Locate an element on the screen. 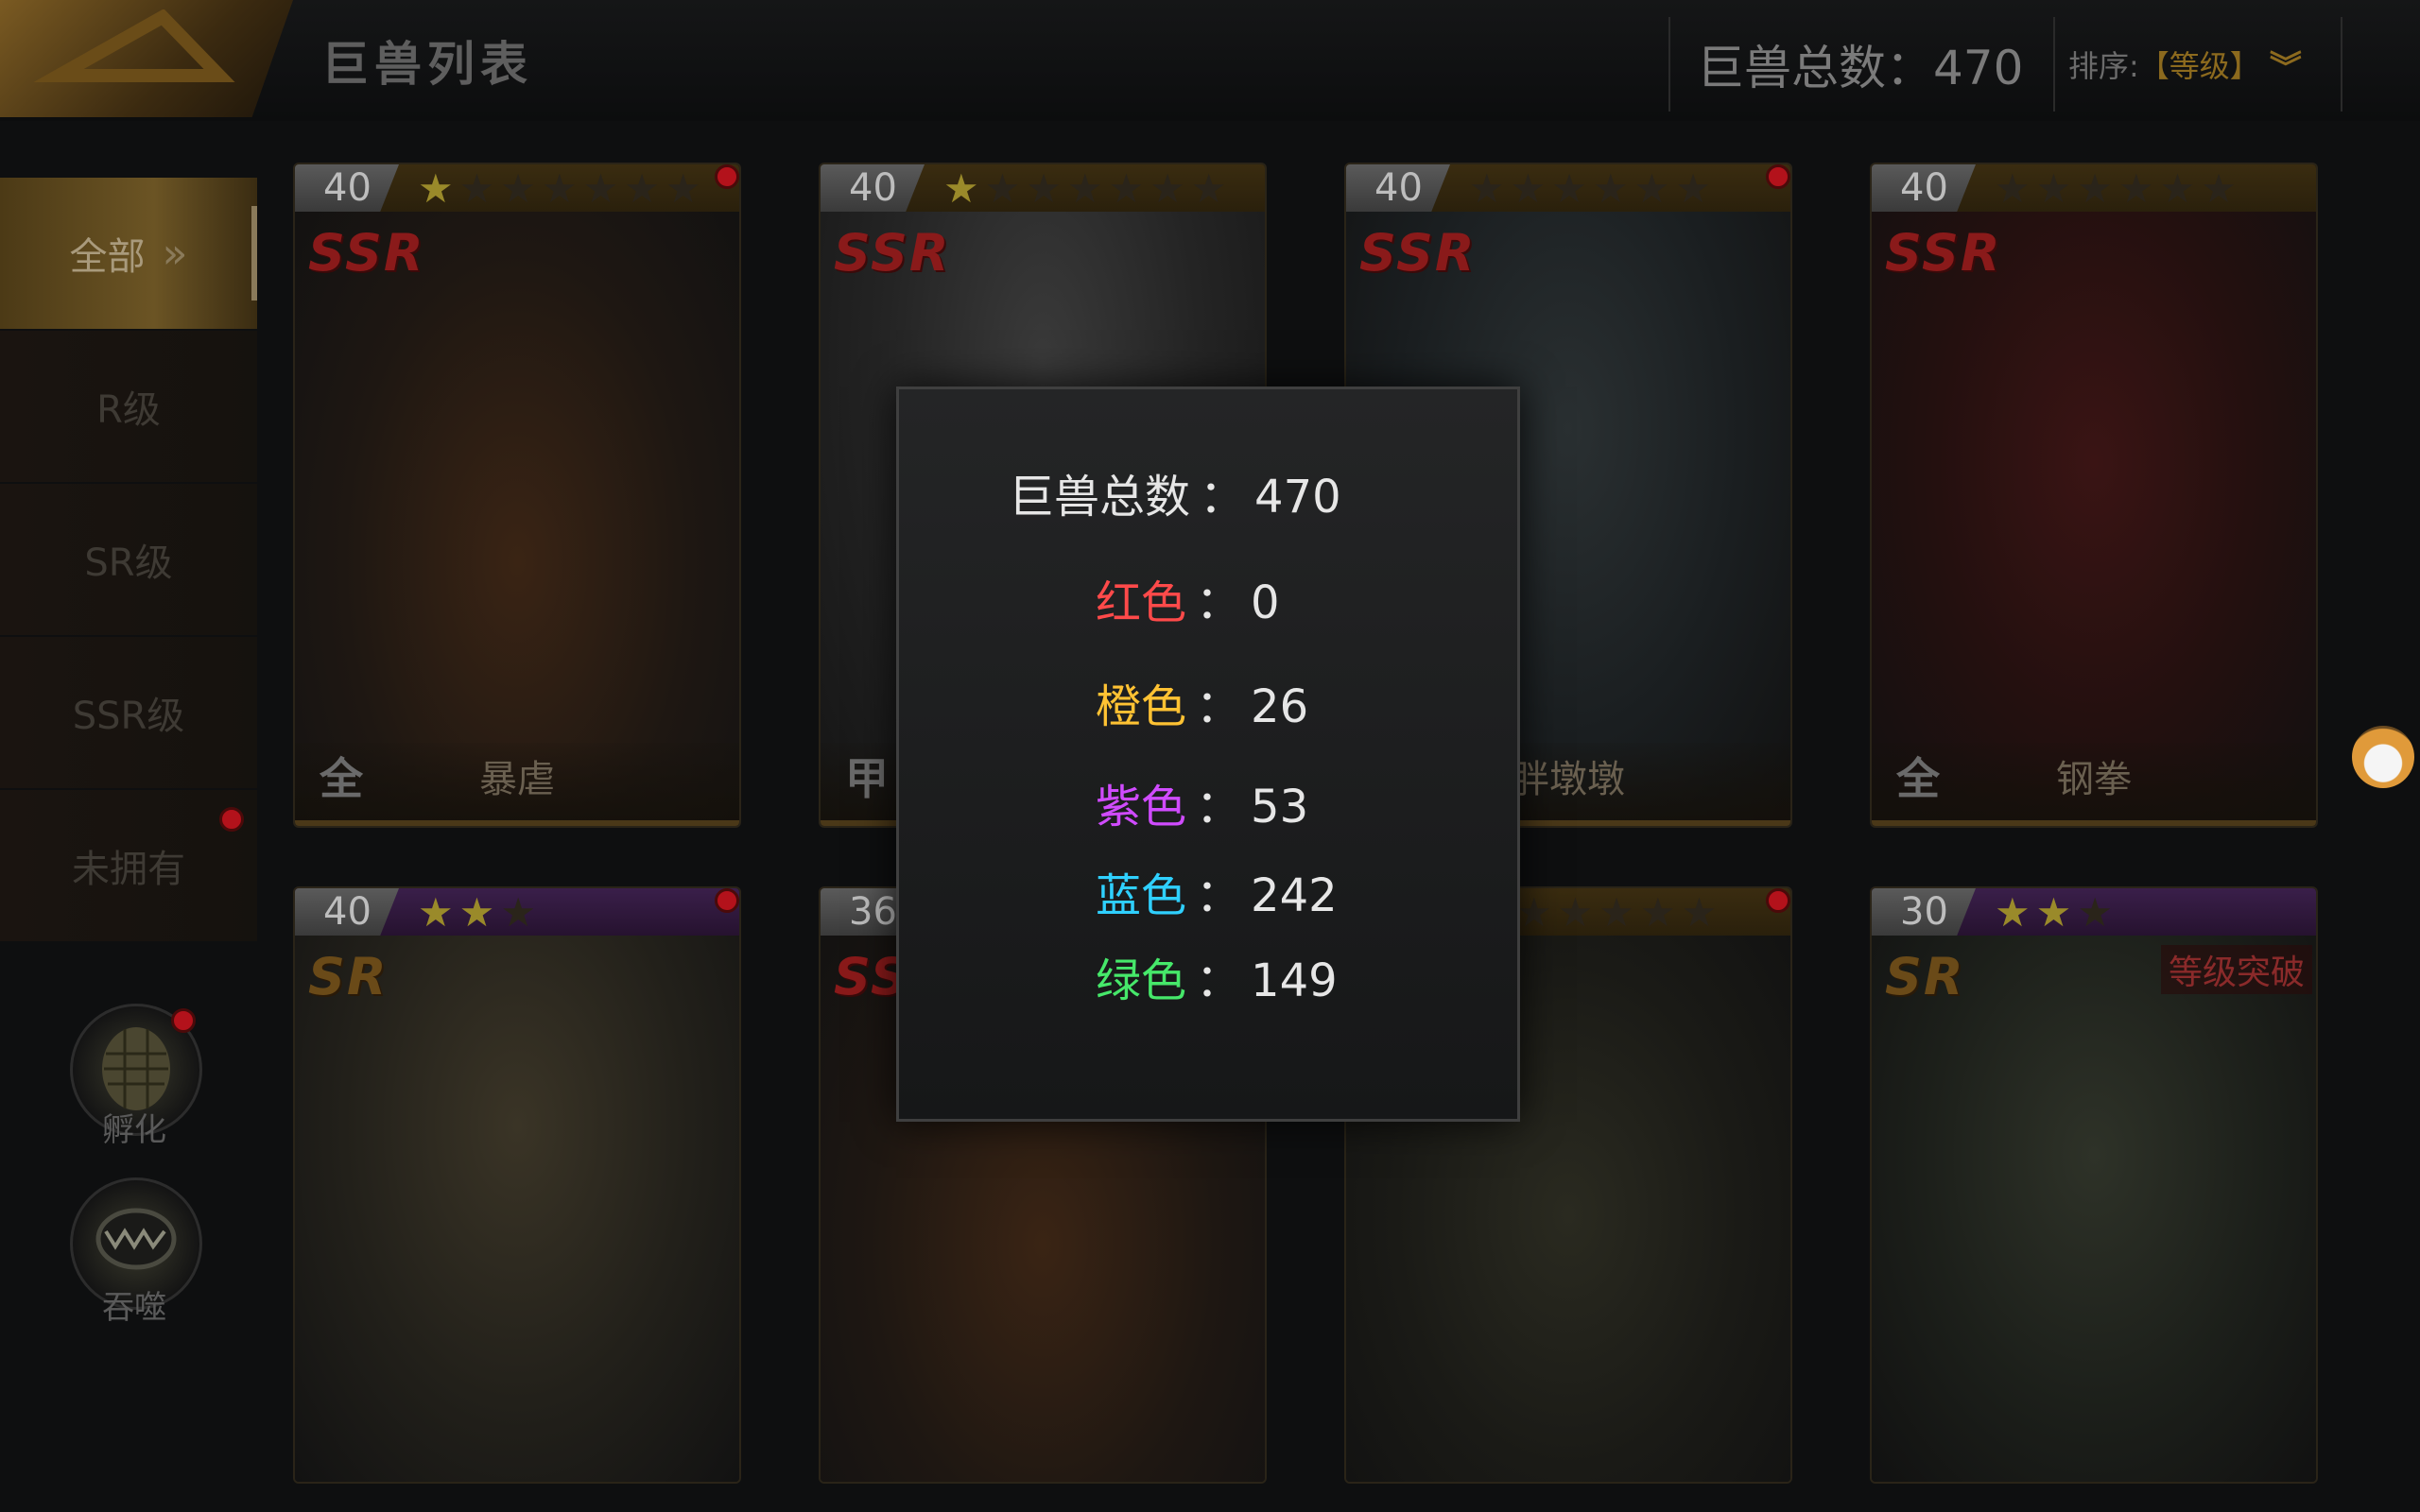  popup-blue-value: 242 is located at coordinates (1295, 895).